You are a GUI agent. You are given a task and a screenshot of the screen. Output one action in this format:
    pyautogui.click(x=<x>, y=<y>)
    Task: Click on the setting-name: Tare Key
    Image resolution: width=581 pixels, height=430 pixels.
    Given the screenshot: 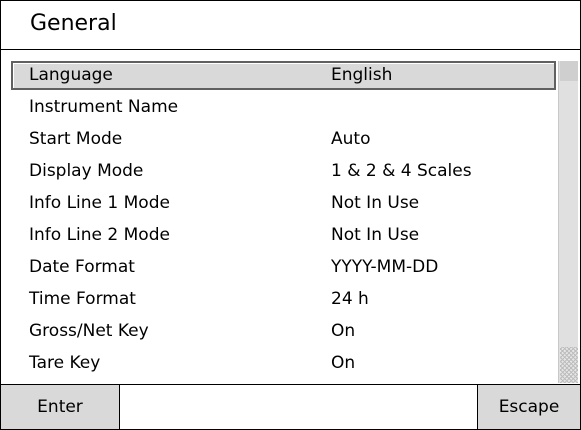 What is the action you would take?
    pyautogui.click(x=65, y=363)
    